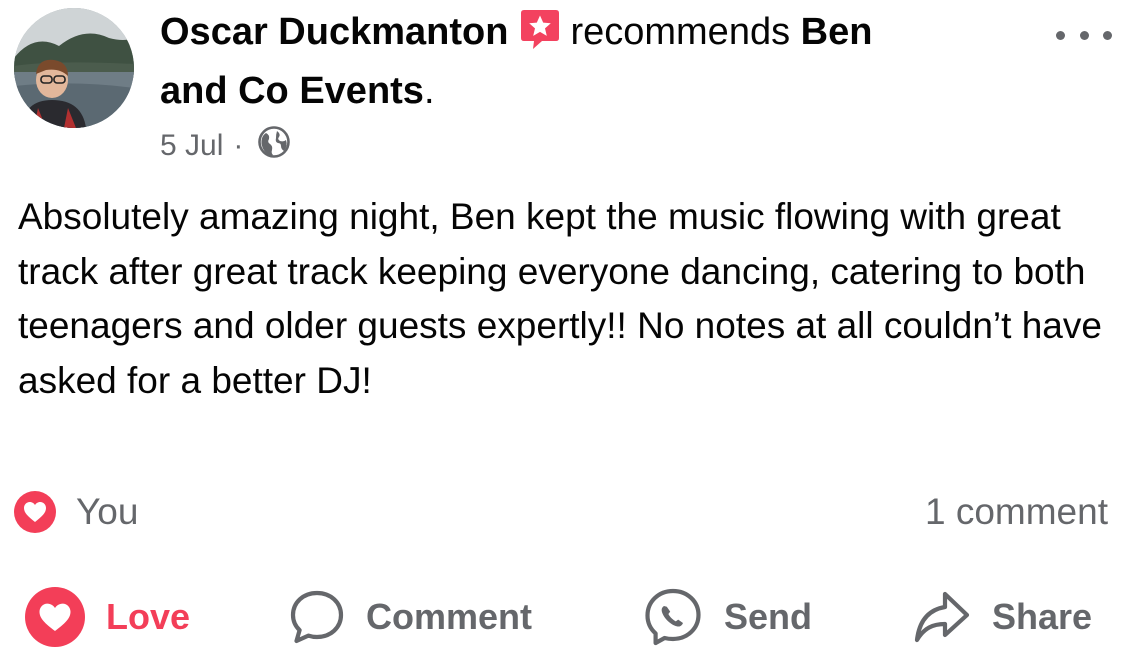 The width and height of the screenshot is (1130, 662). What do you see at coordinates (837, 32) in the screenshot?
I see `page-name-part-1: Ben` at bounding box center [837, 32].